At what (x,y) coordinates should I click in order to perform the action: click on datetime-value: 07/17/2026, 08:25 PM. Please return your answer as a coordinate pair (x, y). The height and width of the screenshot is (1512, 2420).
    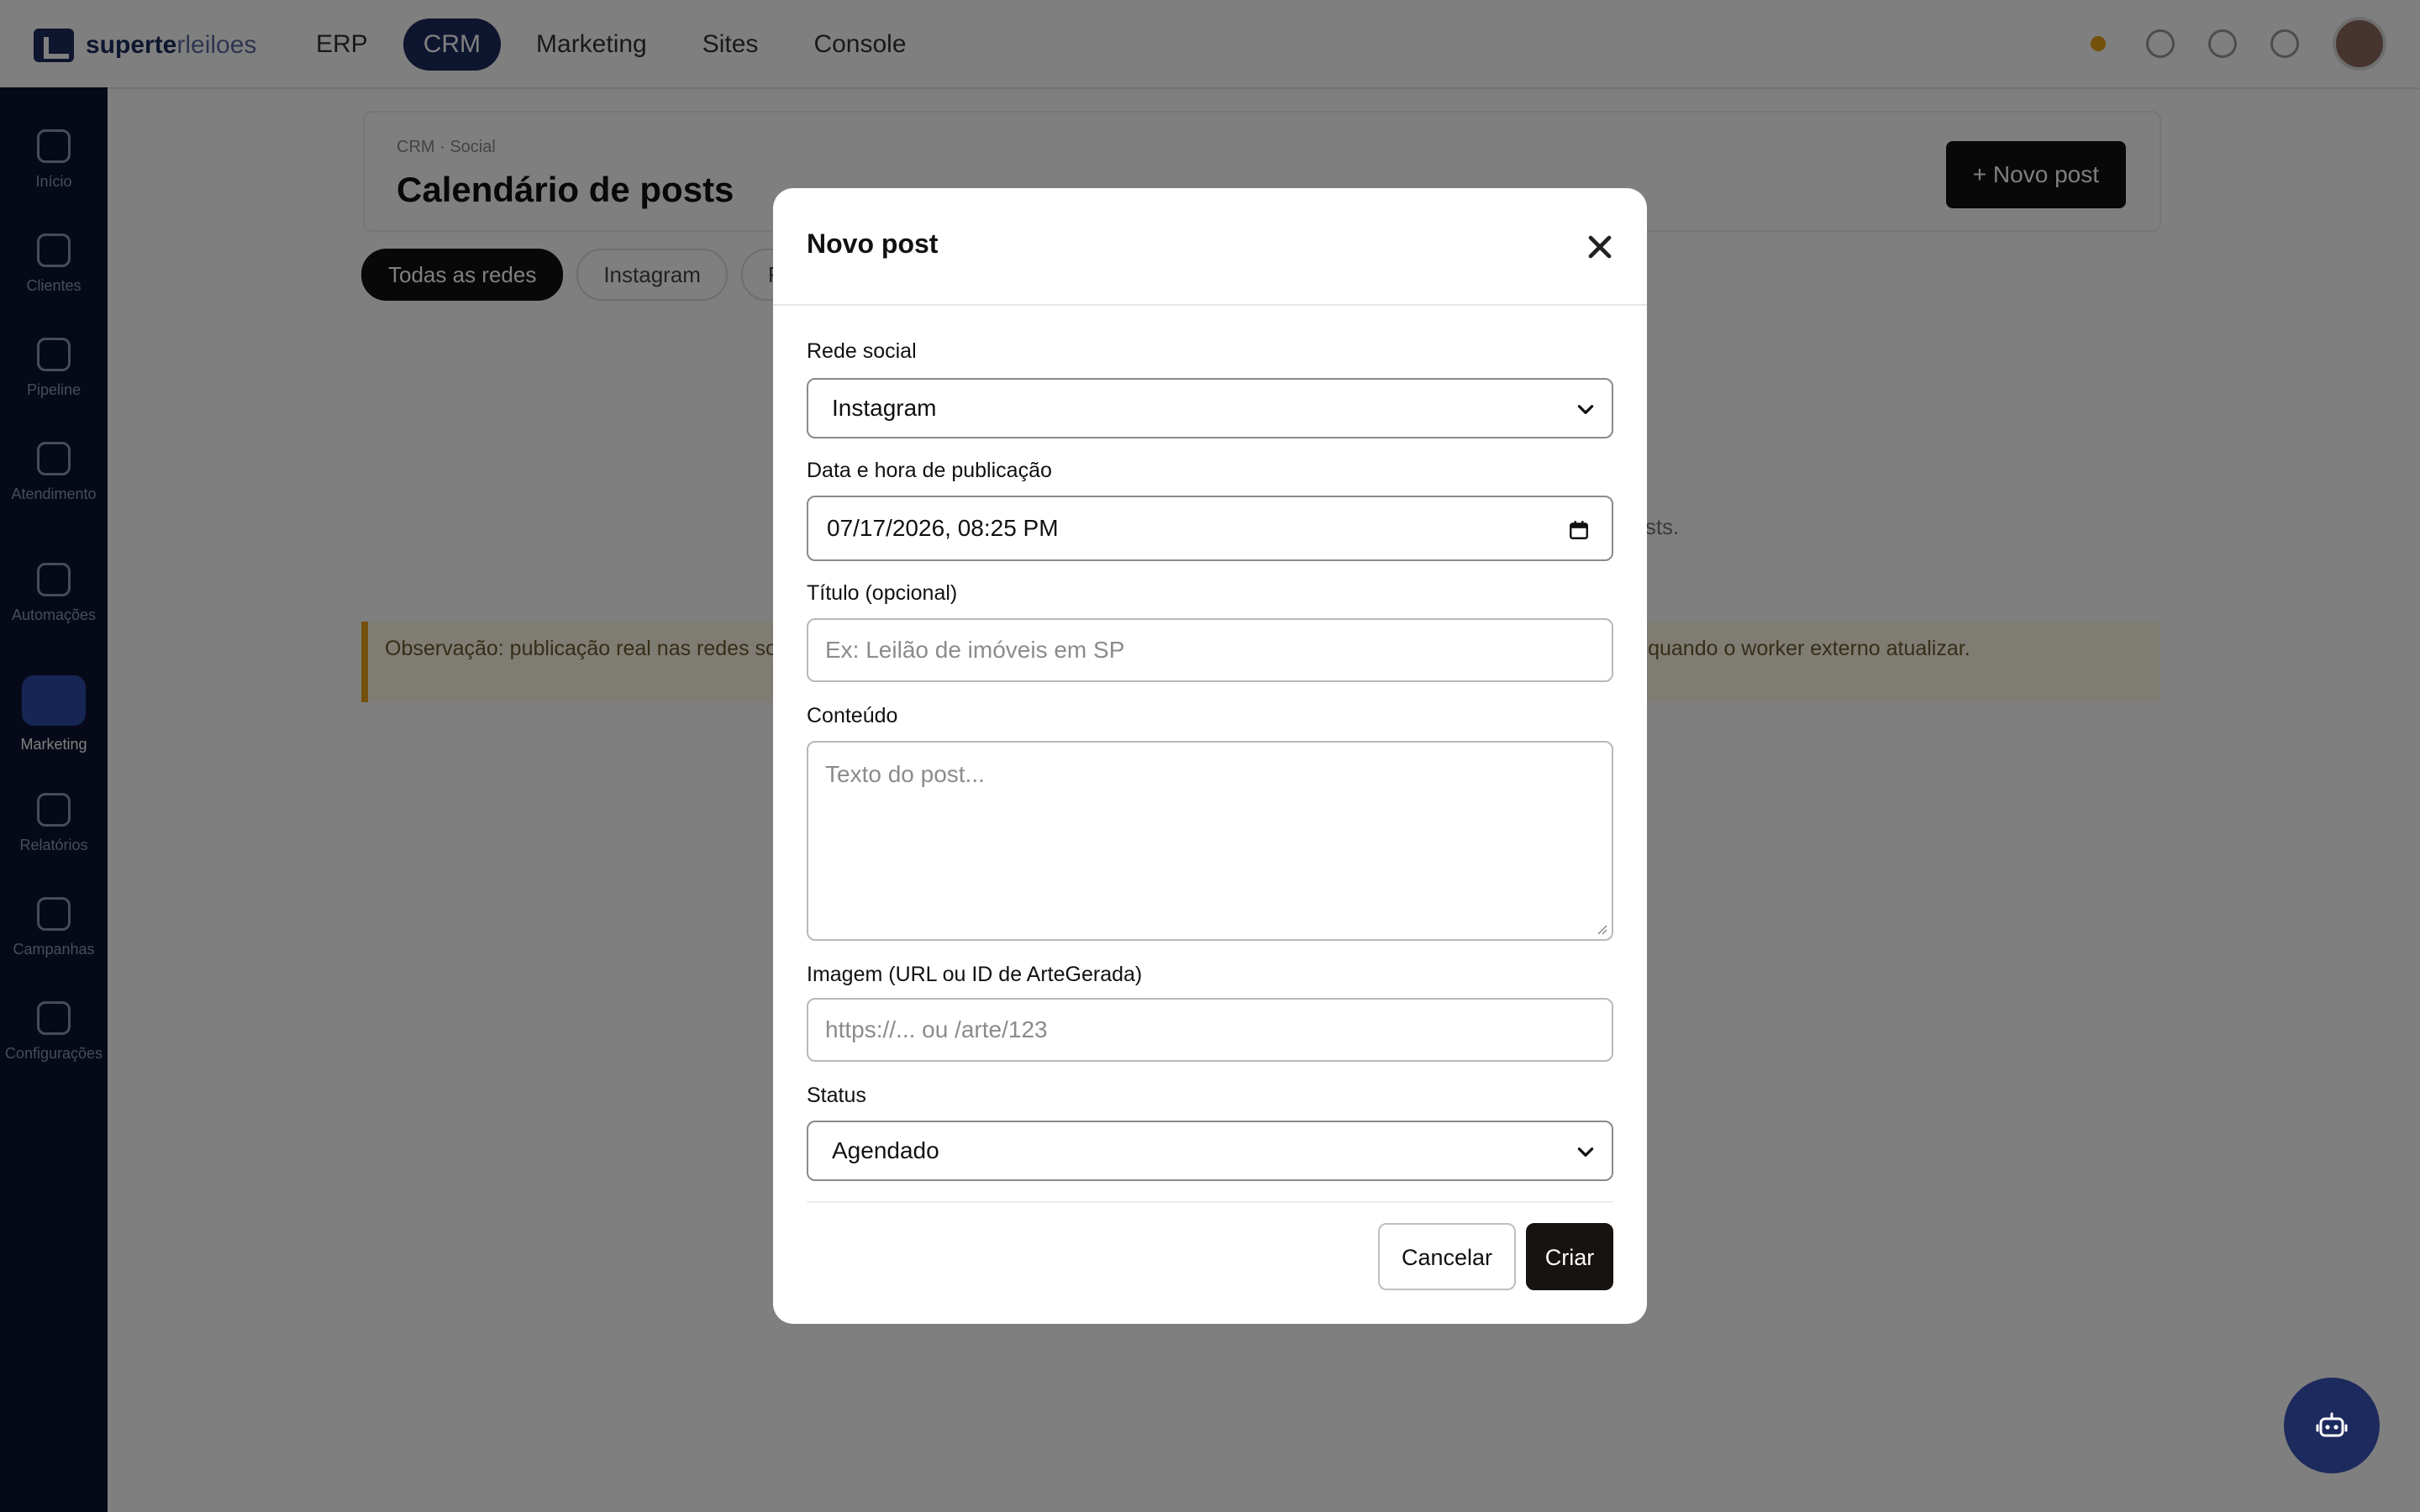
    Looking at the image, I should click on (943, 528).